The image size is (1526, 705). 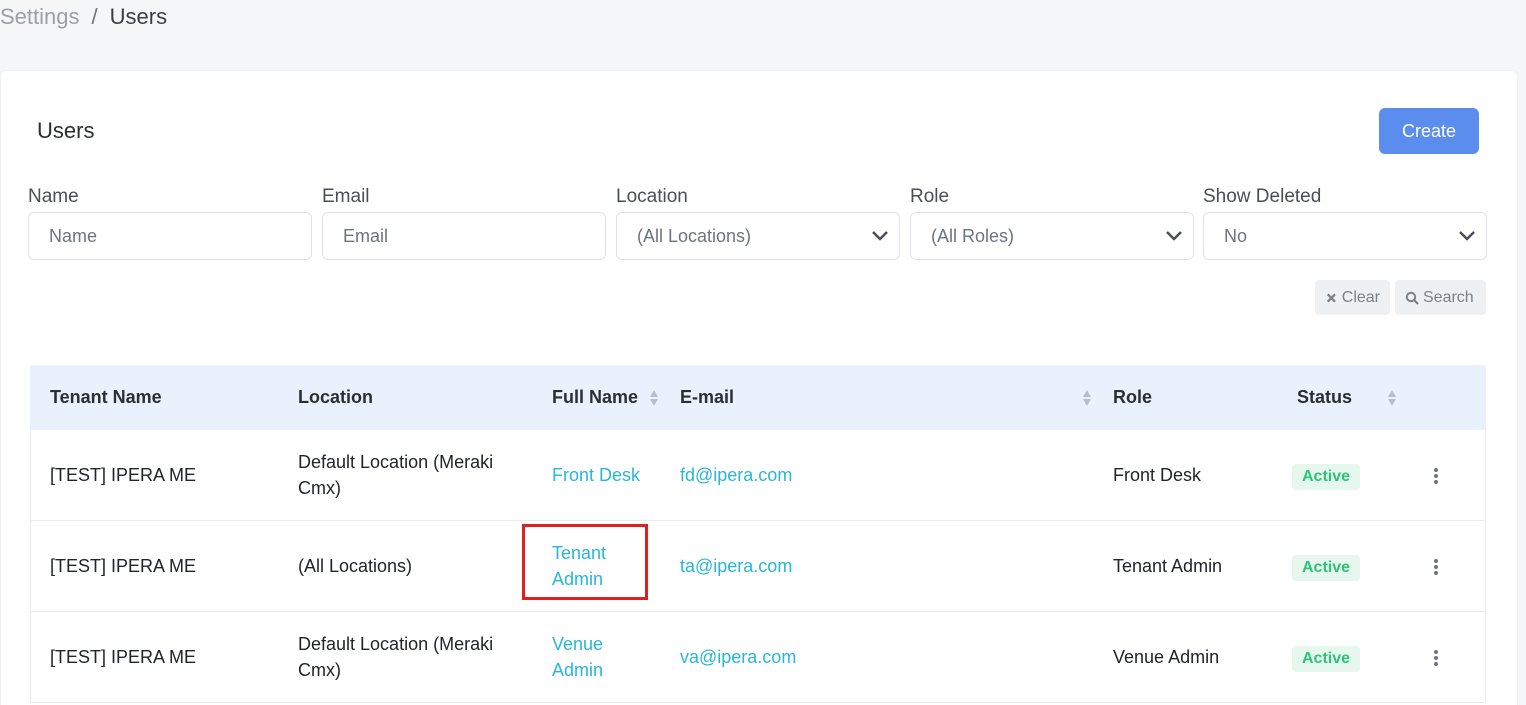 I want to click on email-link: va@ipera.com, so click(x=738, y=657).